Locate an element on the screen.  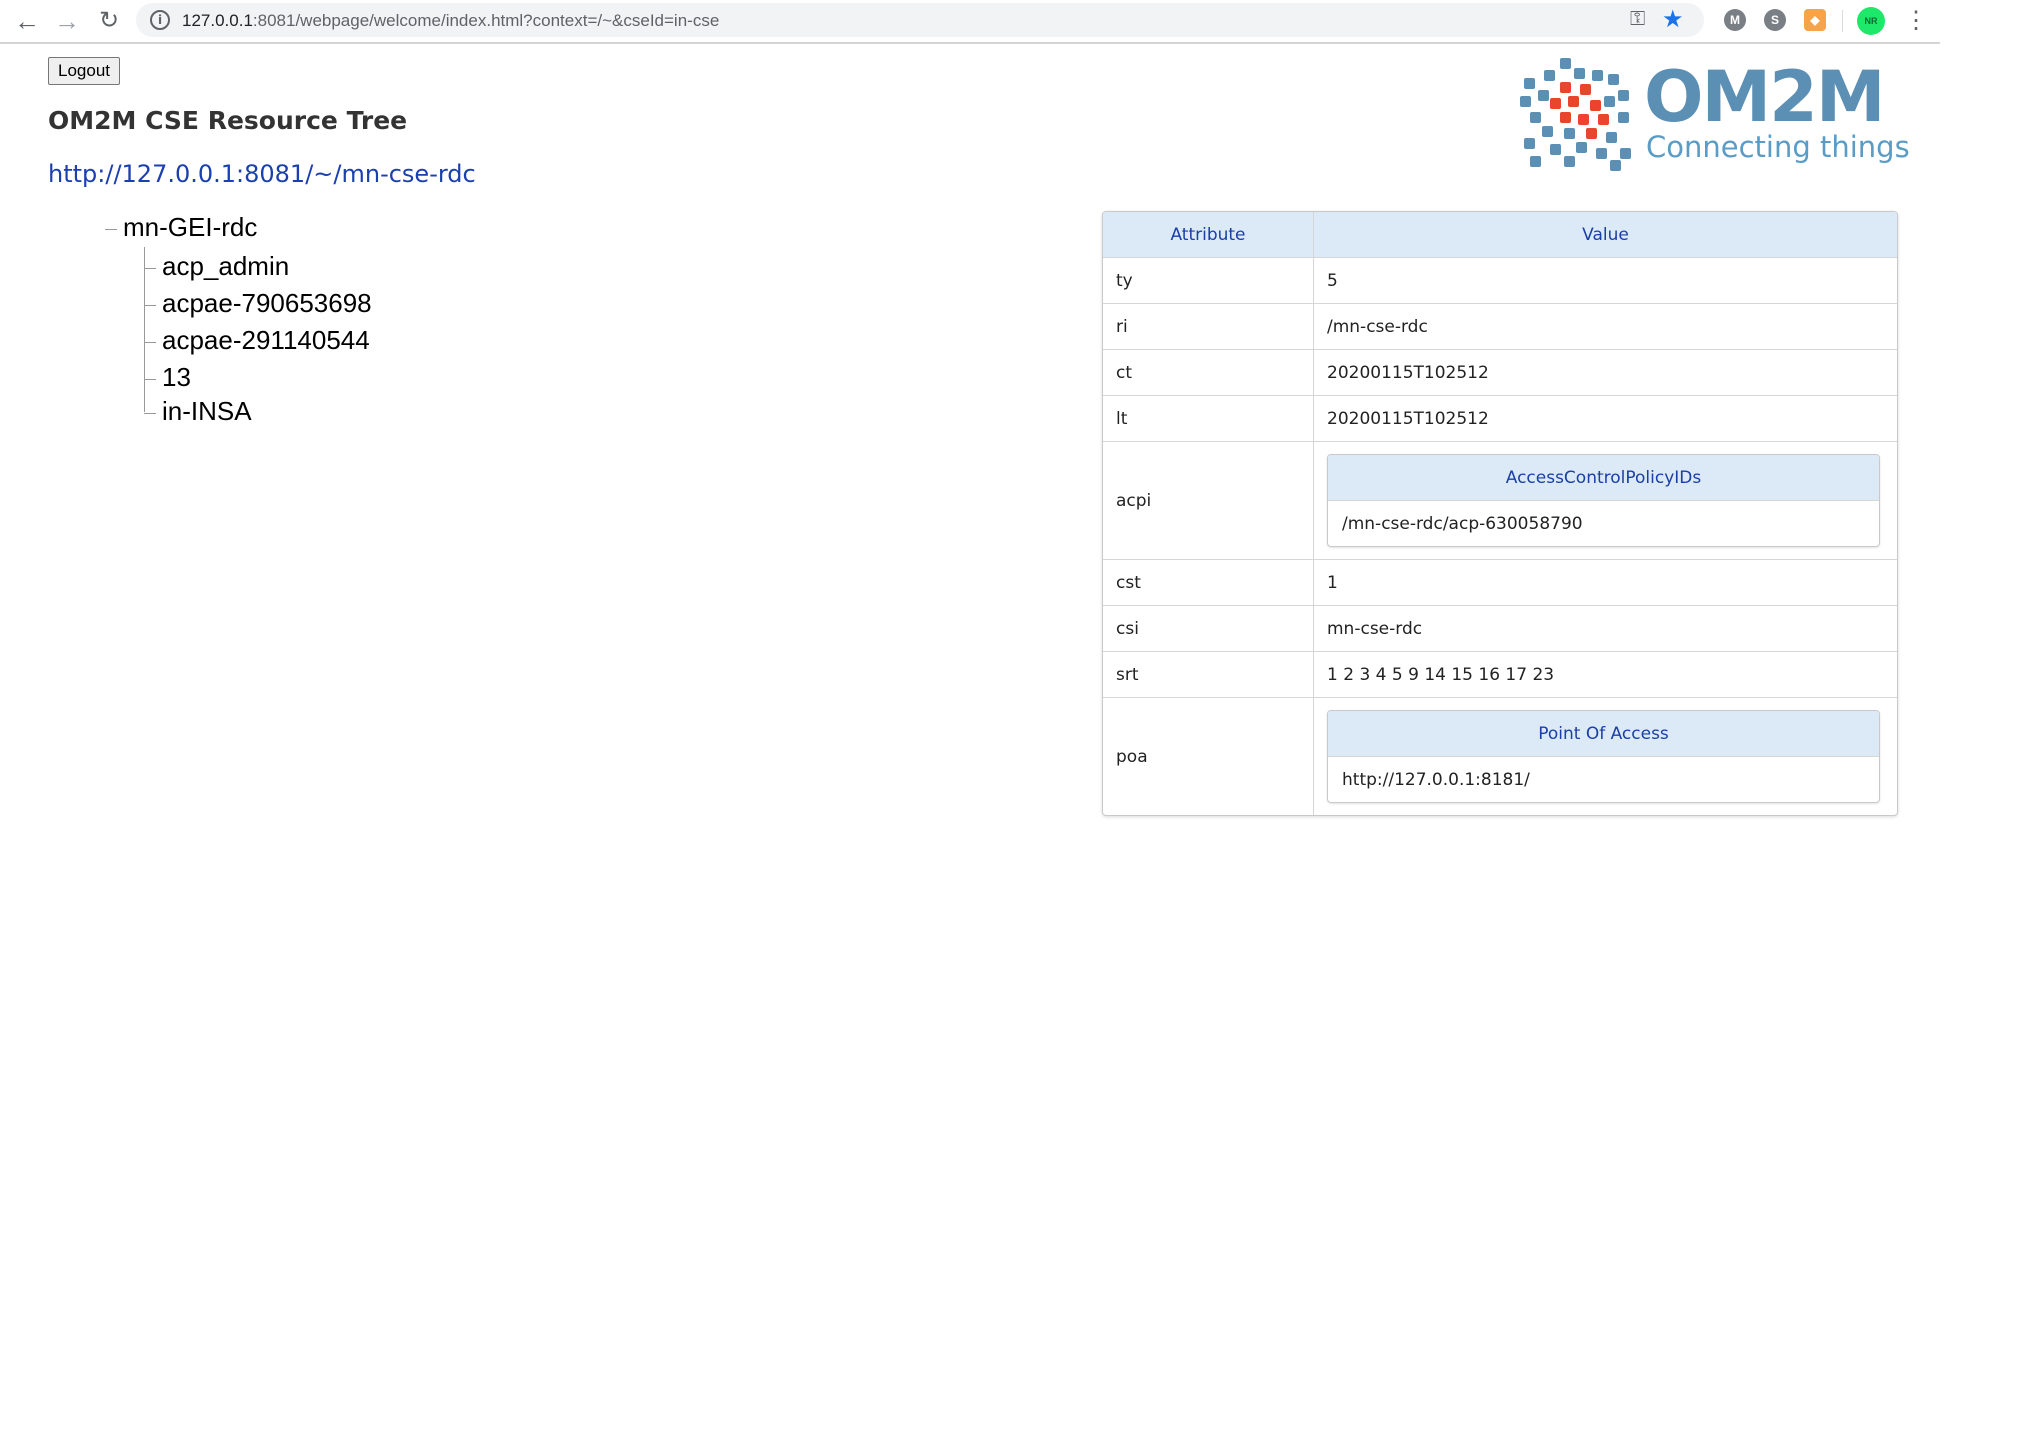
toolbar-divider is located at coordinates (1842, 21).